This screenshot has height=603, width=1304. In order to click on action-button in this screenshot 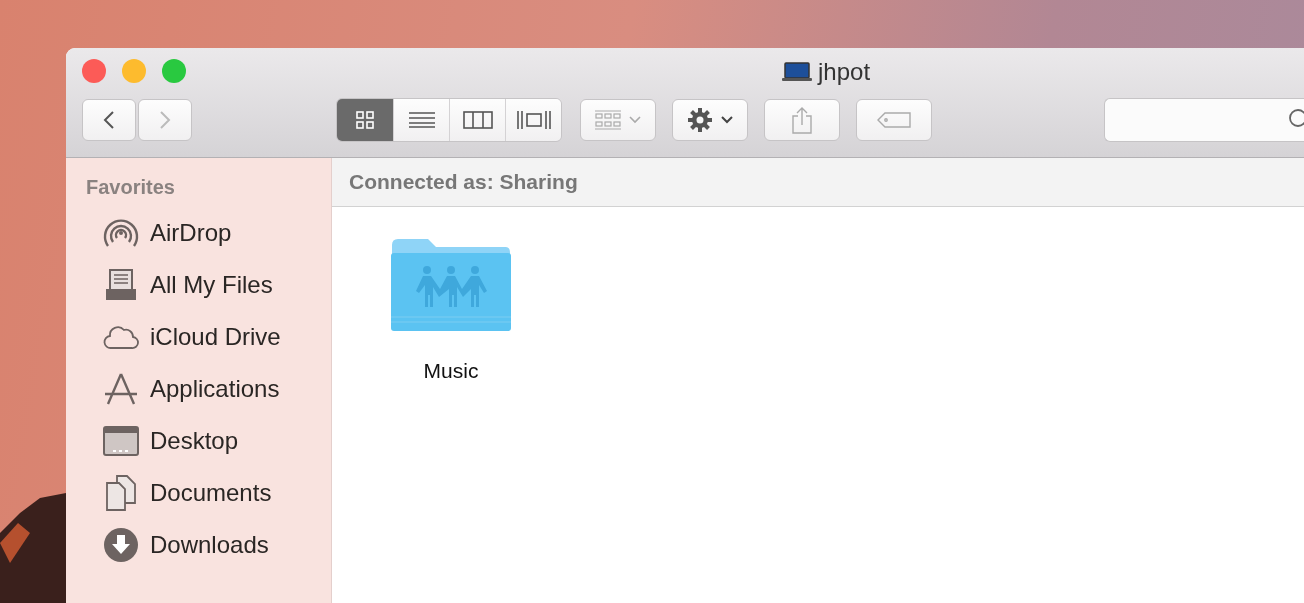, I will do `click(710, 120)`.